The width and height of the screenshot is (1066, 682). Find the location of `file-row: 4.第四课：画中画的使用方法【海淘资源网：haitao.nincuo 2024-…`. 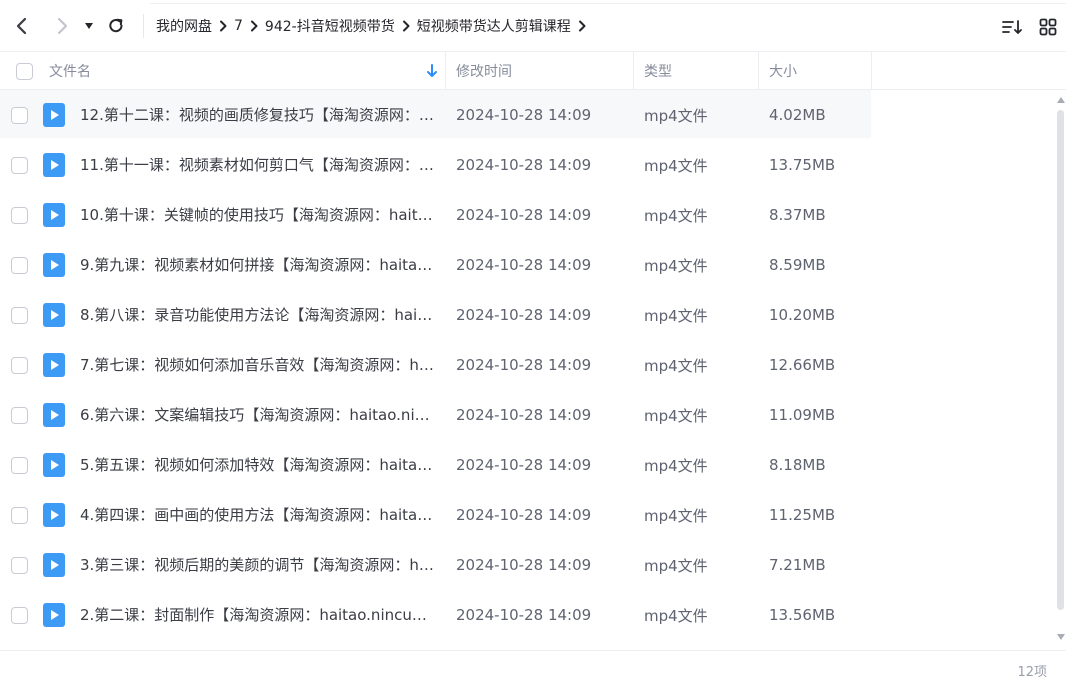

file-row: 4.第四课：画中画的使用方法【海淘资源网：haitao.nincuo 2024-… is located at coordinates (528, 515).